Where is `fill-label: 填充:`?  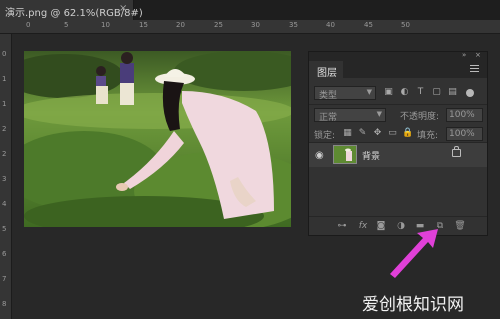 fill-label: 填充: is located at coordinates (428, 136).